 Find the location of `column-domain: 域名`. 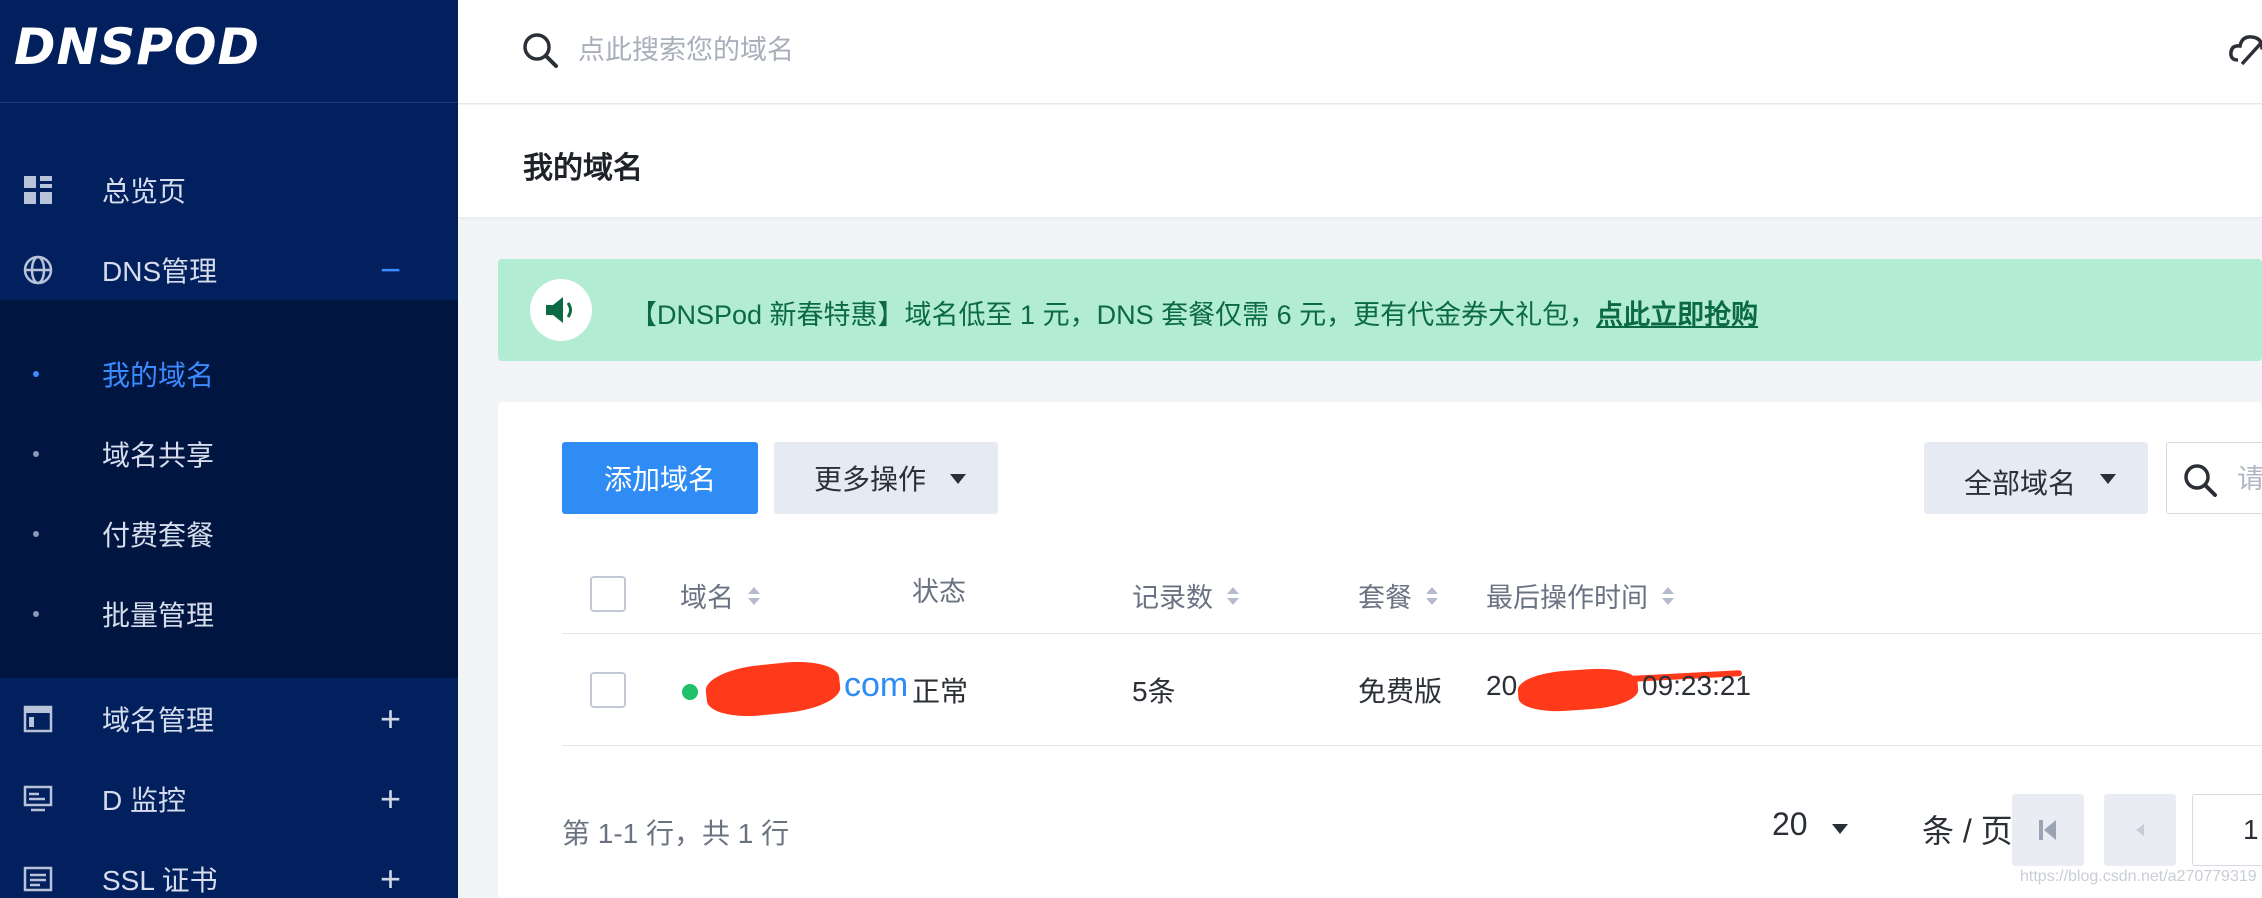

column-domain: 域名 is located at coordinates (720, 595).